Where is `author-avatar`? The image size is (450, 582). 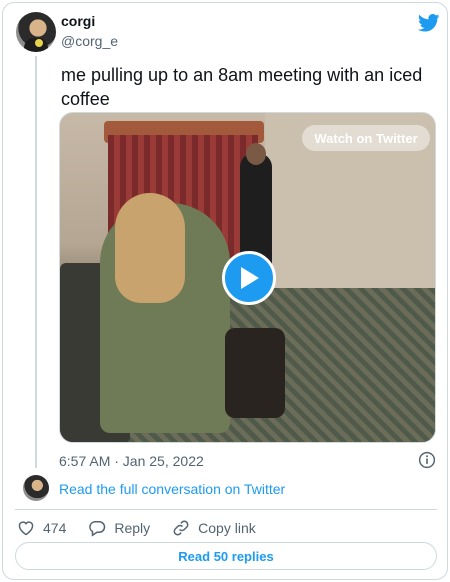
author-avatar is located at coordinates (36, 32).